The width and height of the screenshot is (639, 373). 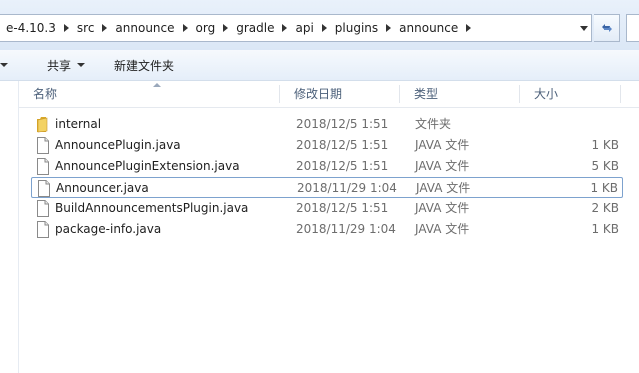 What do you see at coordinates (426, 94) in the screenshot?
I see `column-header-label: 类型` at bounding box center [426, 94].